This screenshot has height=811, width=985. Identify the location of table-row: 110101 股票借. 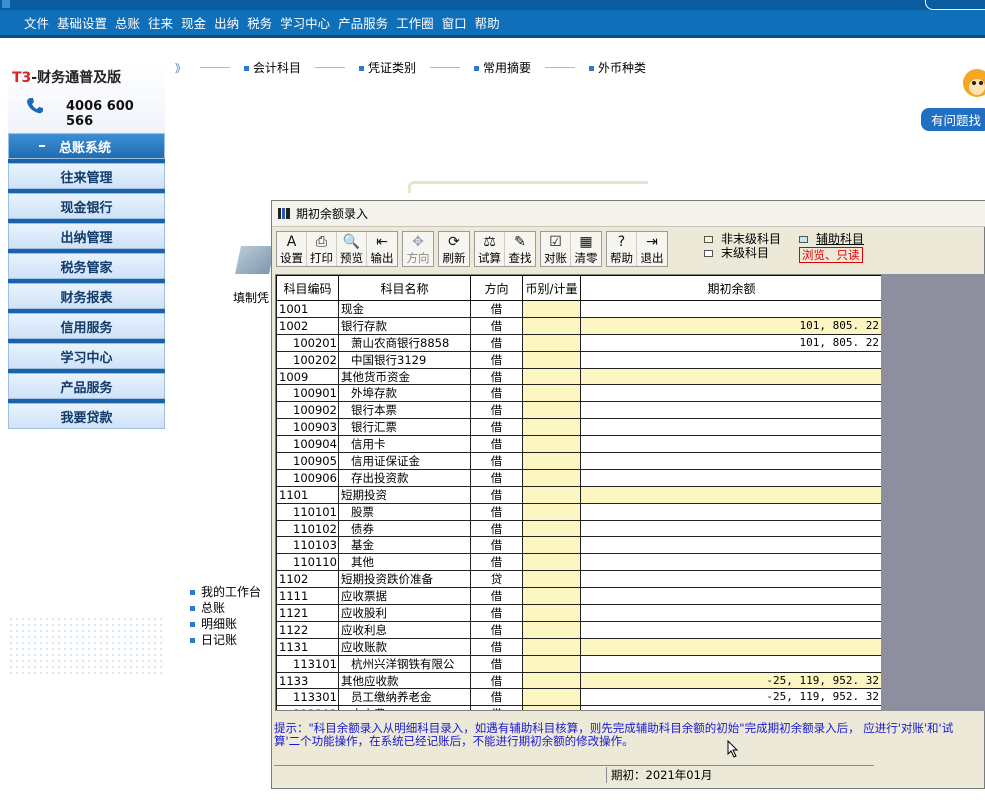
(579, 511).